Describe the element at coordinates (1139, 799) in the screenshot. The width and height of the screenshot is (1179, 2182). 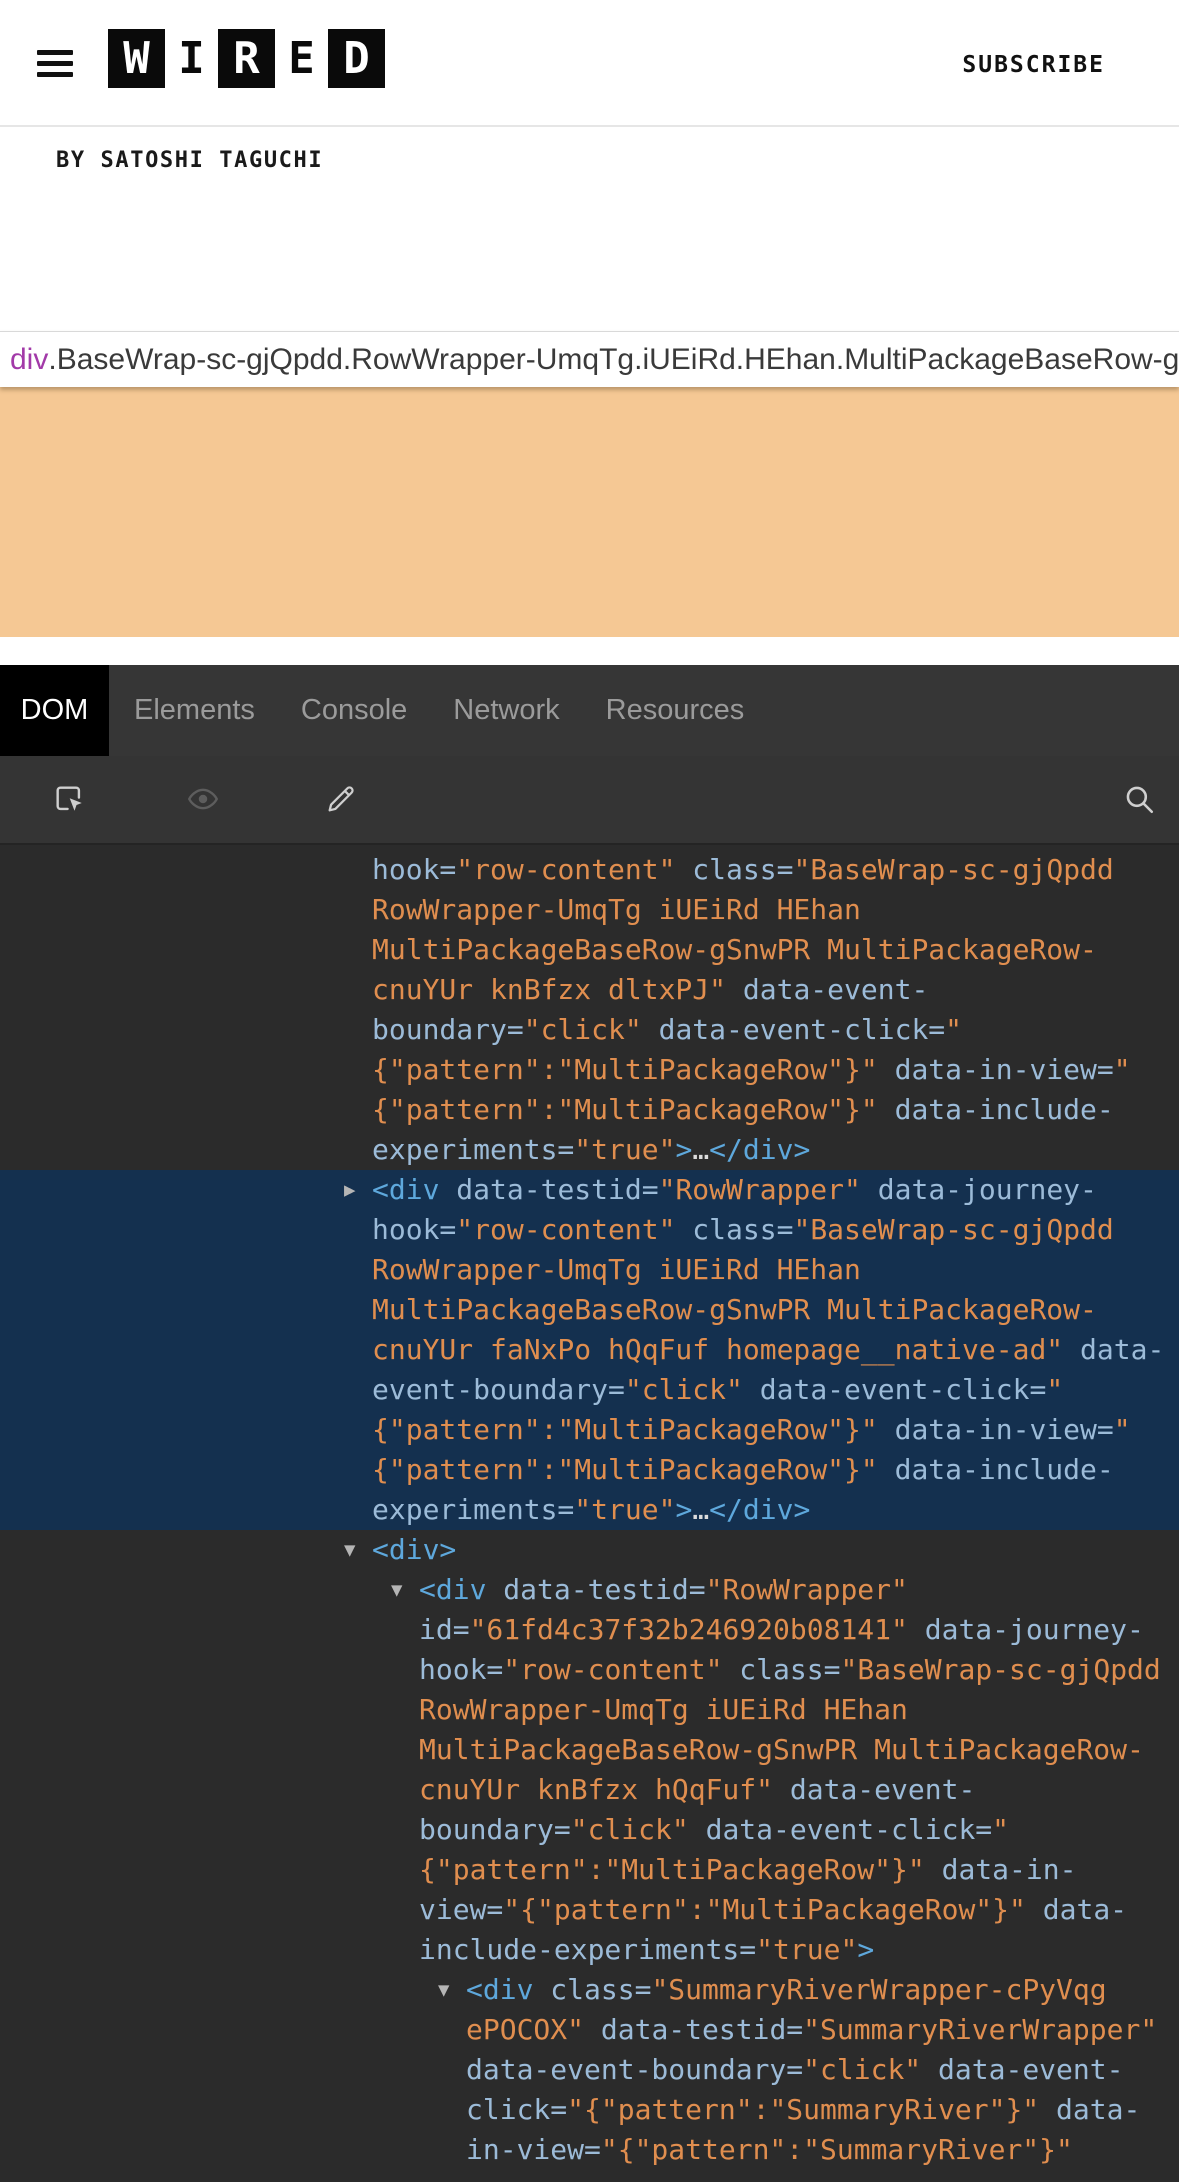
I see `search-icon` at that location.